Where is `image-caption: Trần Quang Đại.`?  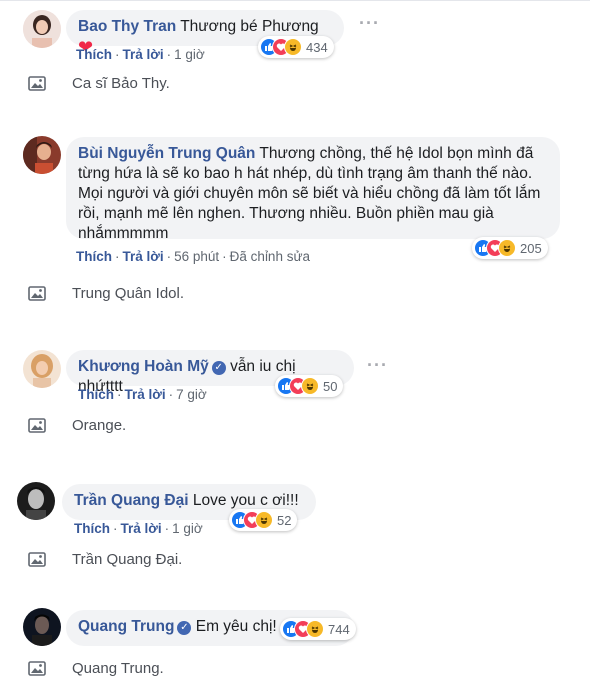
image-caption: Trần Quang Đại. is located at coordinates (105, 559).